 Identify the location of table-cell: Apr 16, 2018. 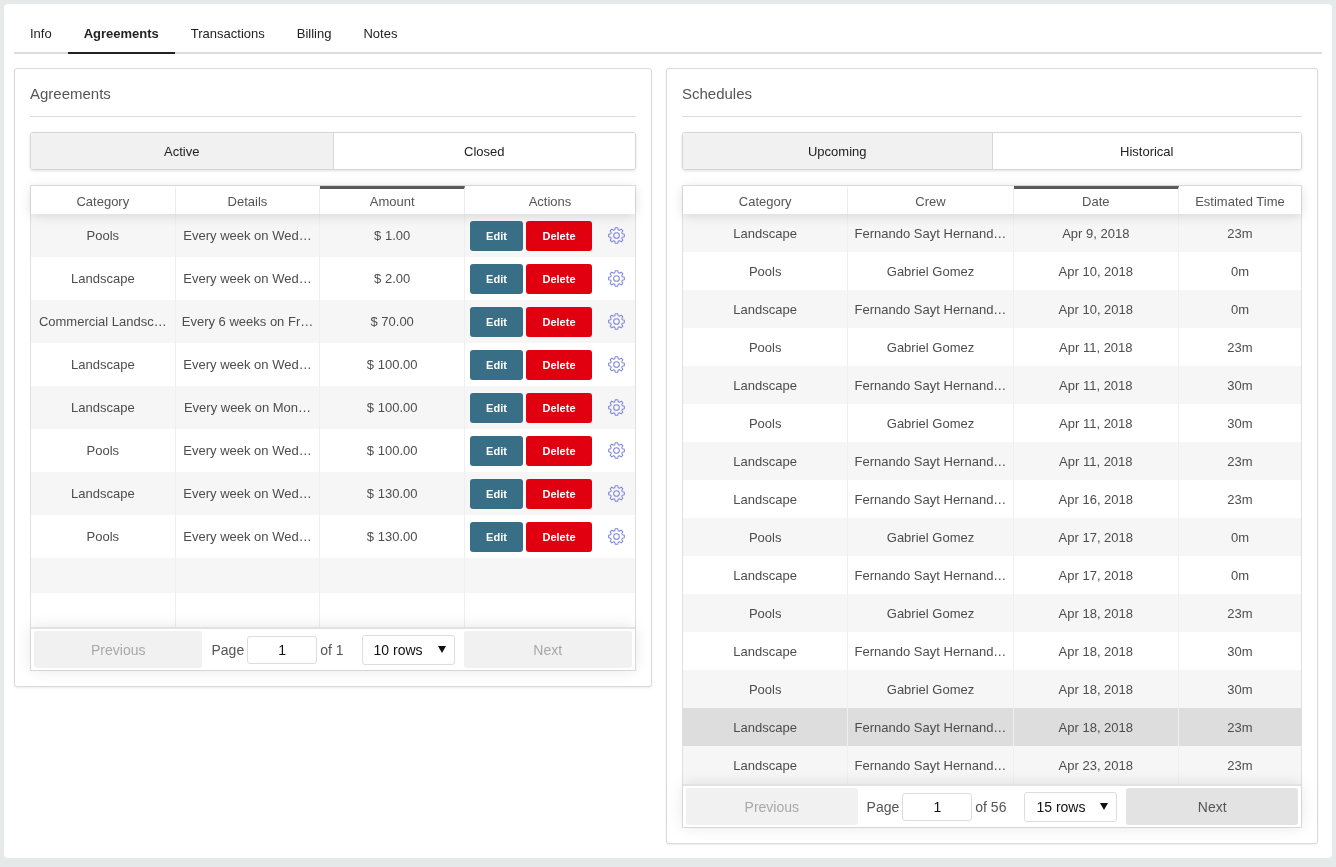
(1096, 499).